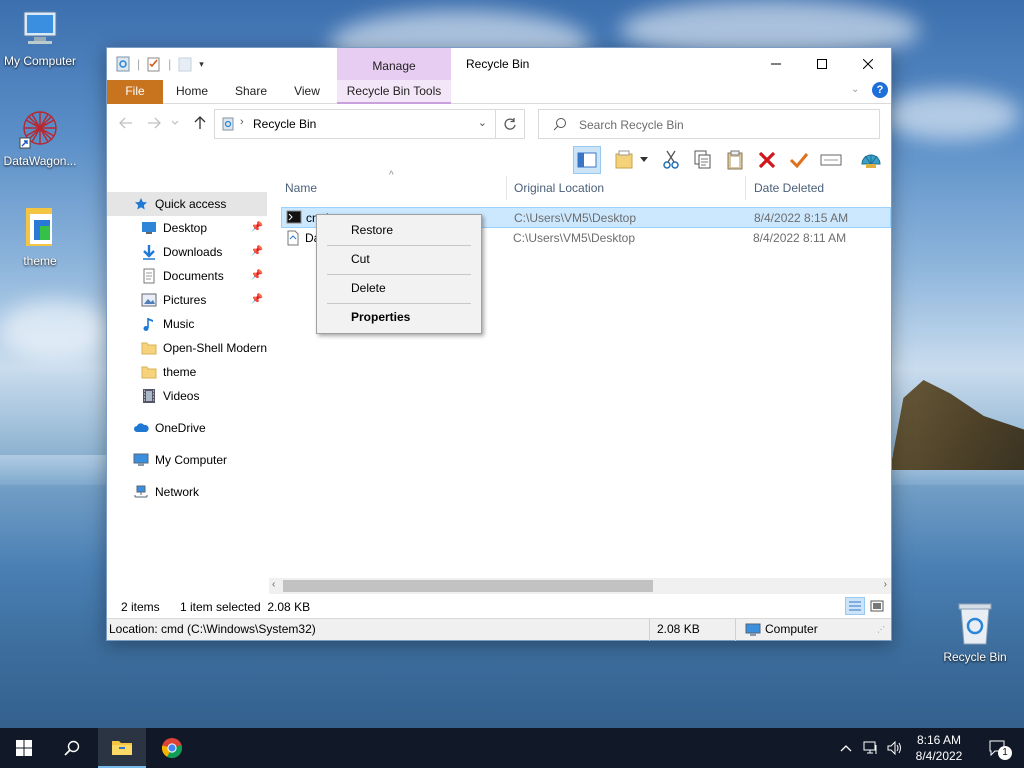 The height and width of the screenshot is (768, 1024). What do you see at coordinates (180, 372) in the screenshot?
I see `nav-label: theme` at bounding box center [180, 372].